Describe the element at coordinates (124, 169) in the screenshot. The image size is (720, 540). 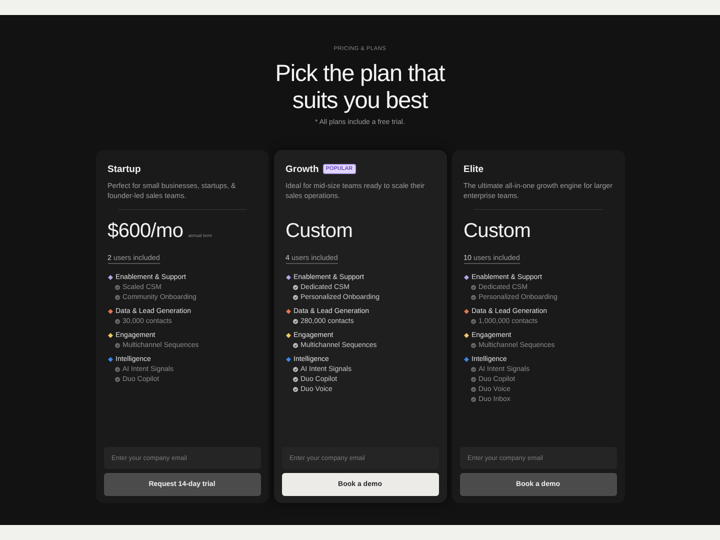
I see `plan-name: Startup` at that location.